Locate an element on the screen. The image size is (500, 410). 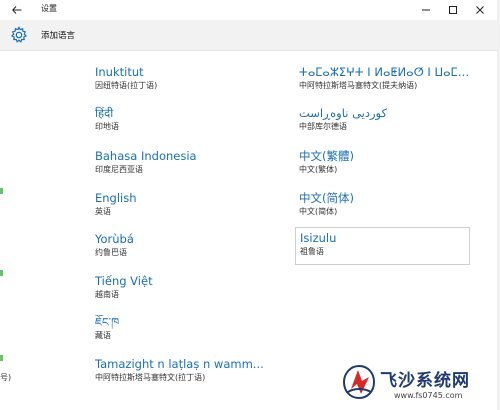
language-name: ཇོང་ཁ is located at coordinates (107, 322).